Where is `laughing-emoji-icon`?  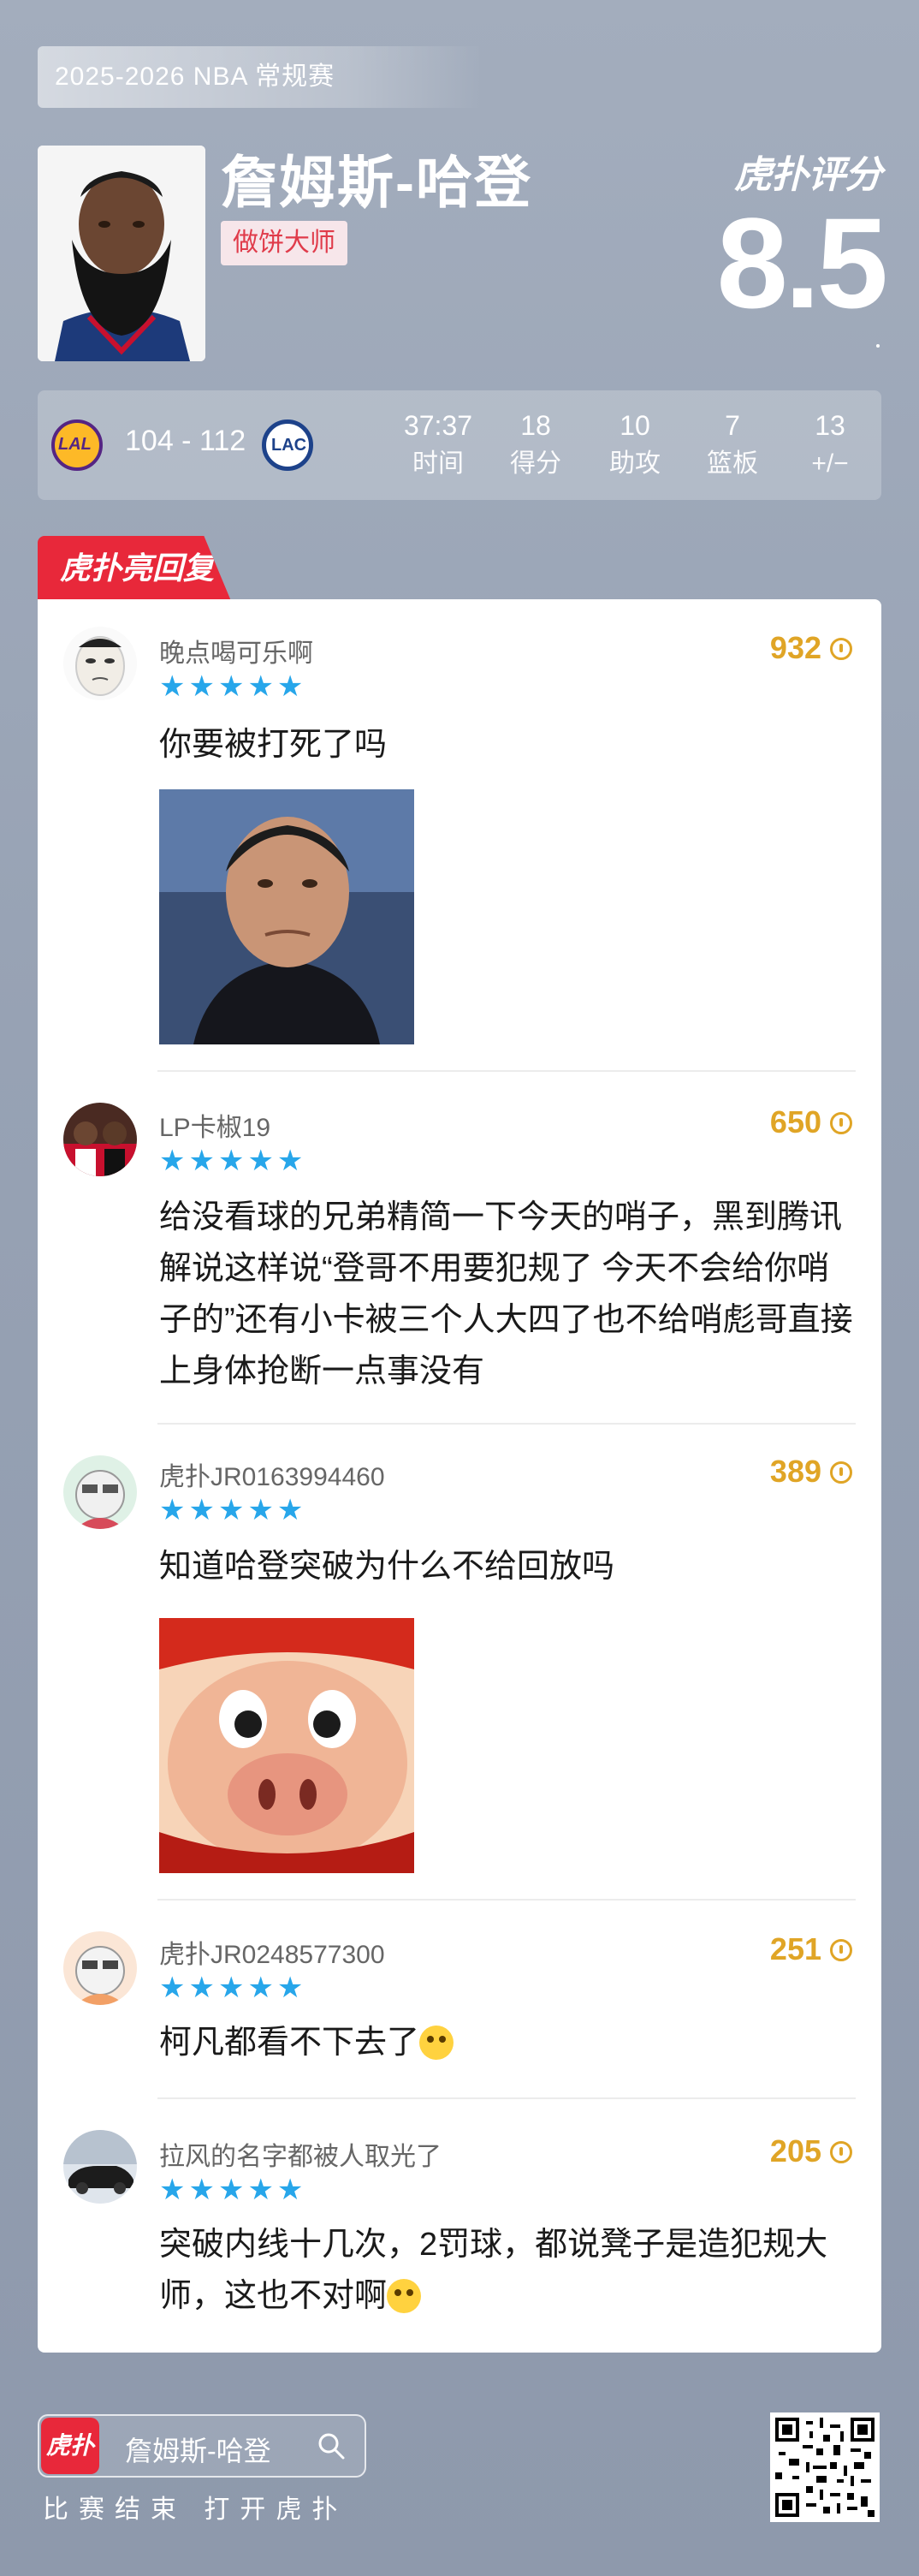
laughing-emoji-icon is located at coordinates (437, 2043).